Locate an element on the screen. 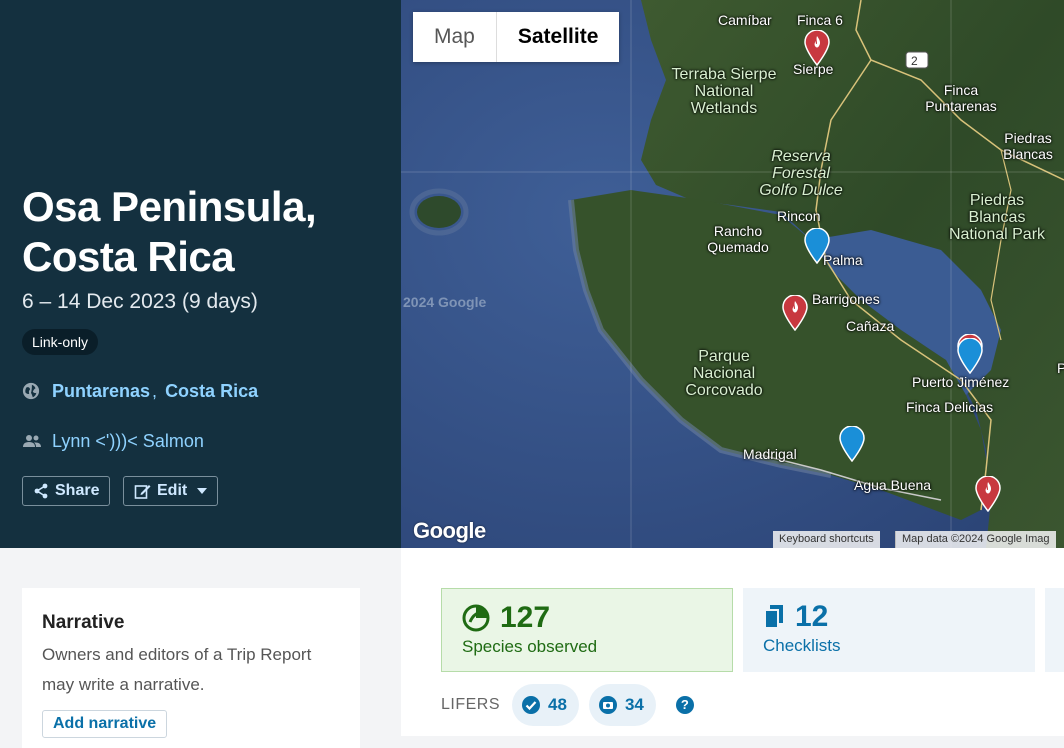 The height and width of the screenshot is (748, 1064). google-logo: Google is located at coordinates (449, 530).